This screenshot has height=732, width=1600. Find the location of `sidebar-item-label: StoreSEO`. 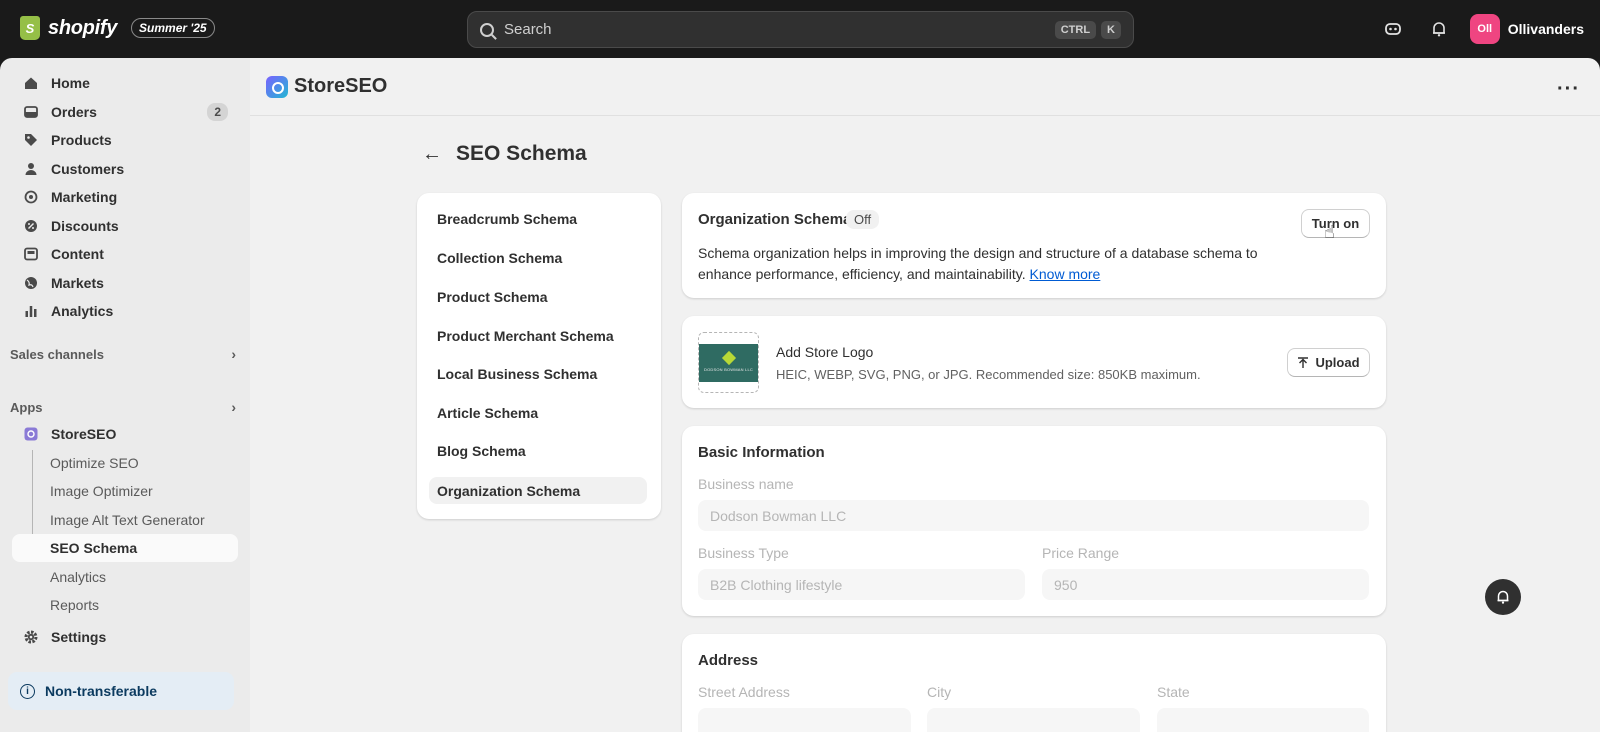

sidebar-item-label: StoreSEO is located at coordinates (84, 434).